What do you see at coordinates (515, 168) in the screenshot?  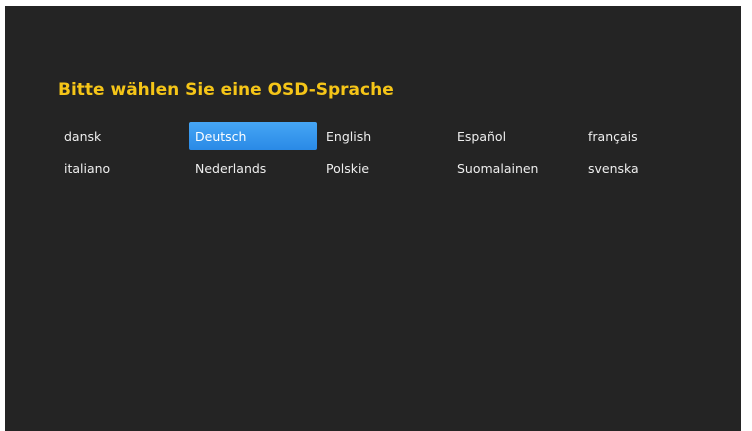 I see `language-option-suomalainen: Suomalainen` at bounding box center [515, 168].